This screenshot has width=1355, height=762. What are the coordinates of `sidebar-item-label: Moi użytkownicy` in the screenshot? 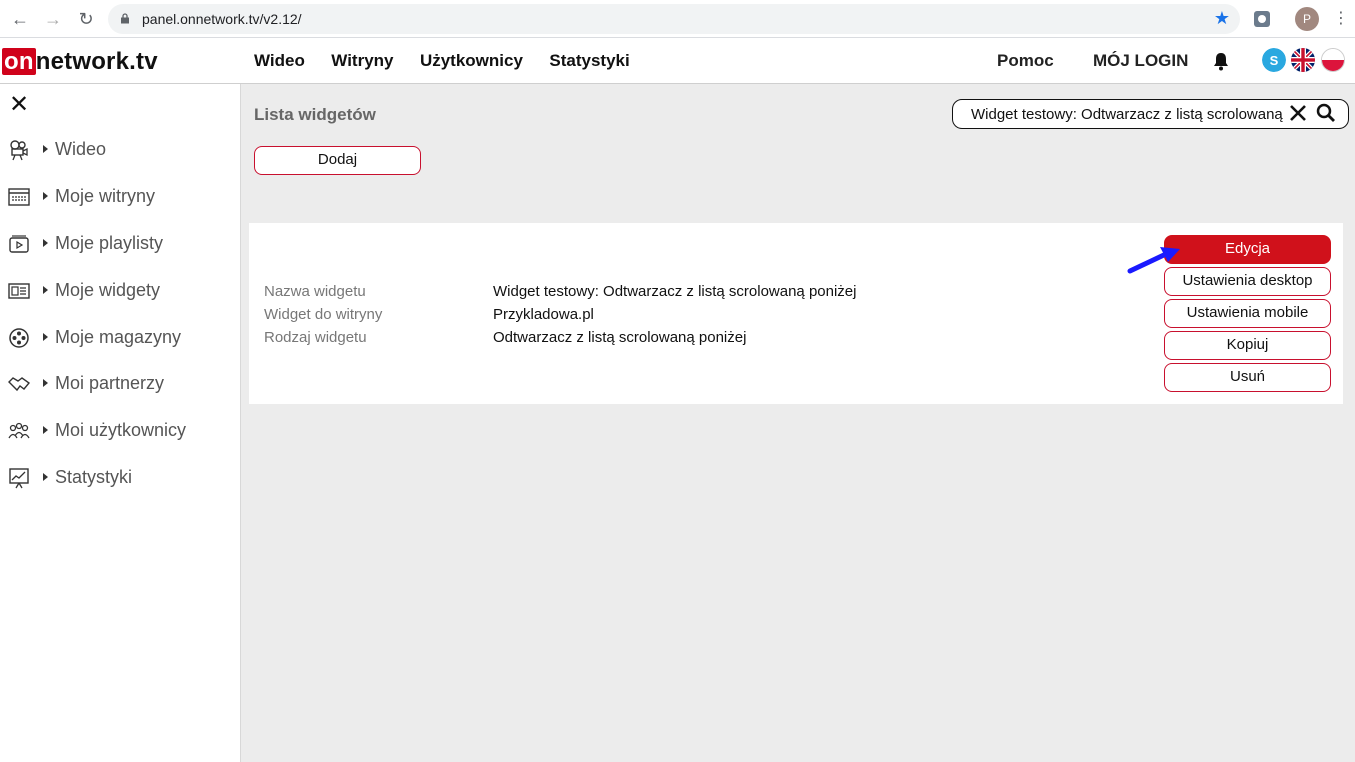 It's located at (121, 430).